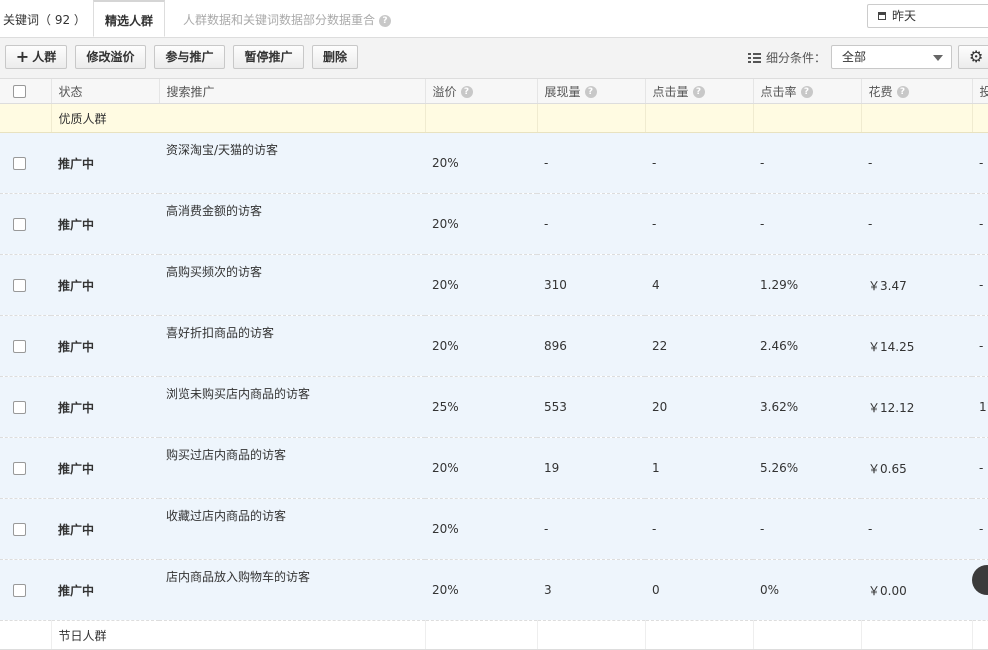 This screenshot has height=650, width=988. I want to click on header-impressions: 展现量?, so click(591, 91).